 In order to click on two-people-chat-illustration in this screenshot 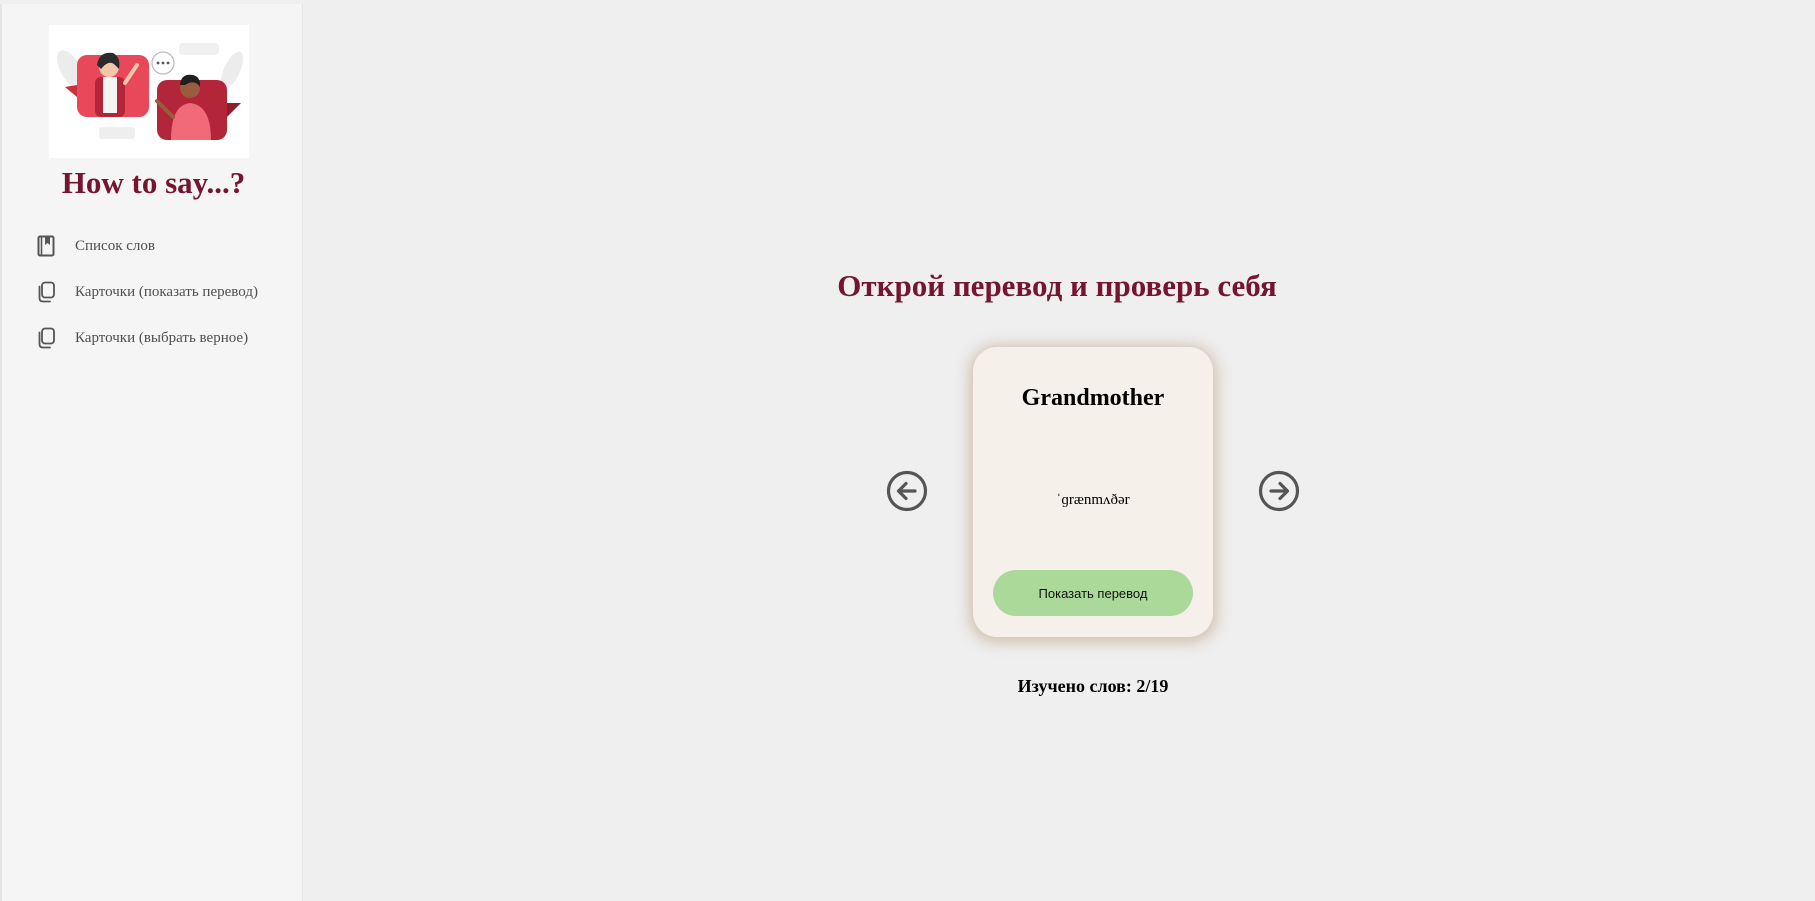, I will do `click(150, 91)`.